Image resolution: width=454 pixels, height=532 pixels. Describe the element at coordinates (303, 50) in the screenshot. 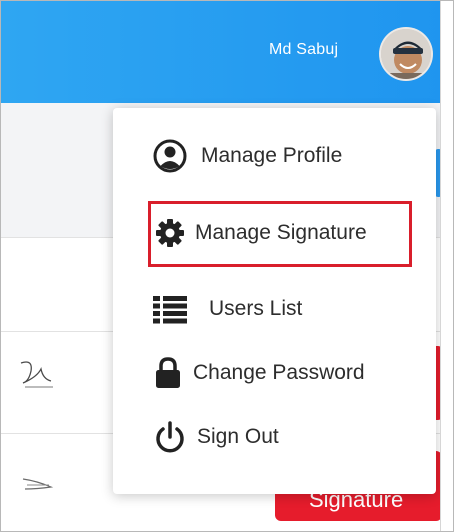

I see `user-name: Md Sabuj` at that location.